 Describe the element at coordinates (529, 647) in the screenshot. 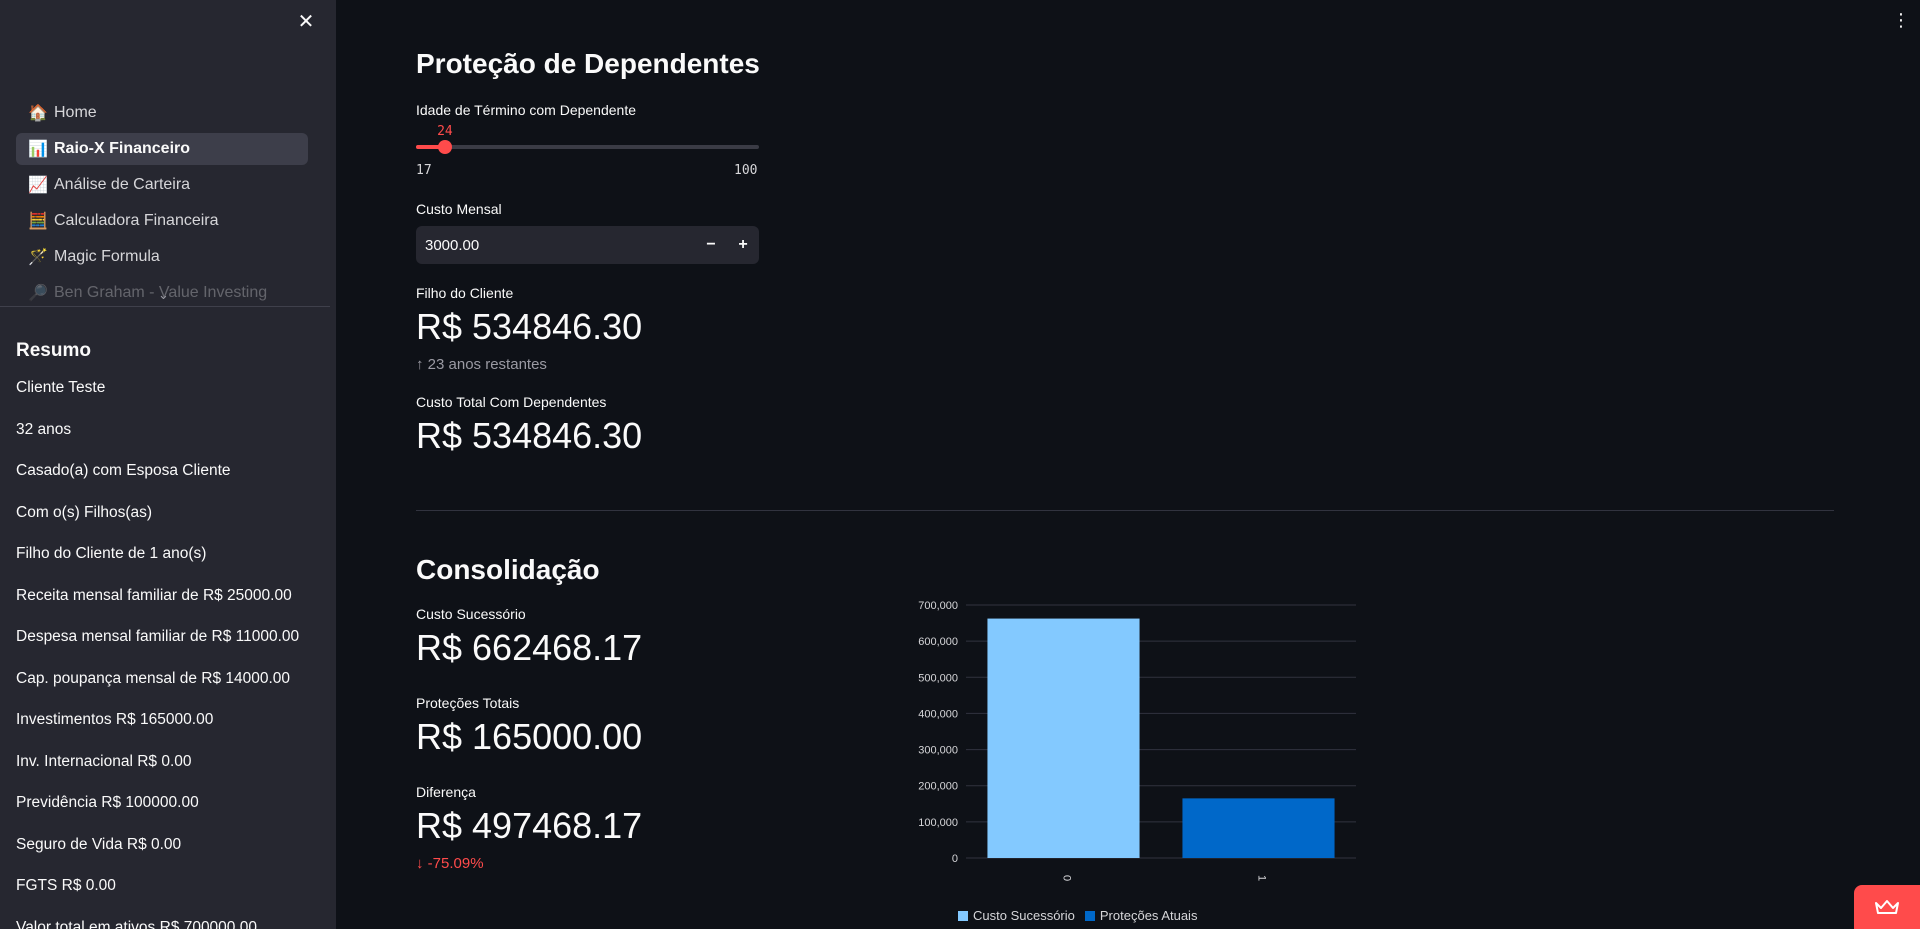

I see `custo-sucessorio-value: R$ 662468.17` at that location.